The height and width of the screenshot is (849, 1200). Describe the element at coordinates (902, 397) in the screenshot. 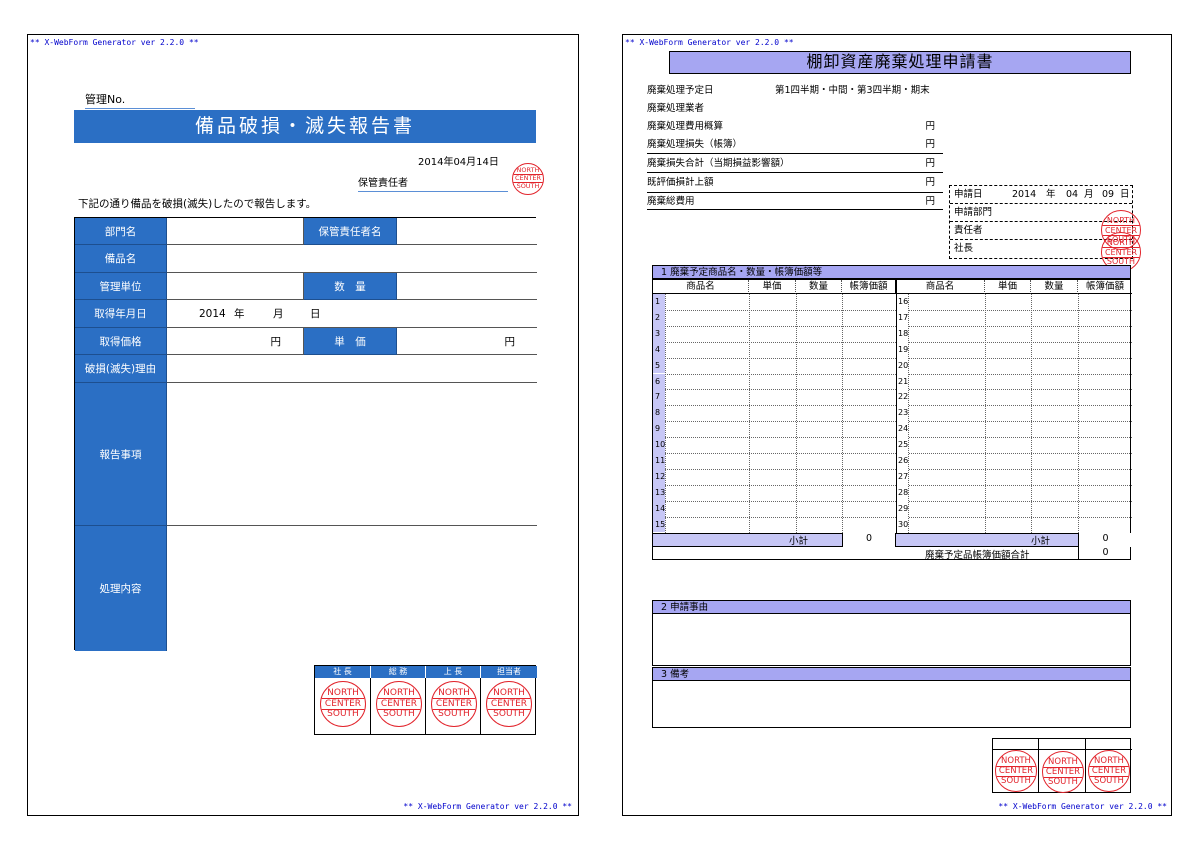

I see `row-number: 22` at that location.